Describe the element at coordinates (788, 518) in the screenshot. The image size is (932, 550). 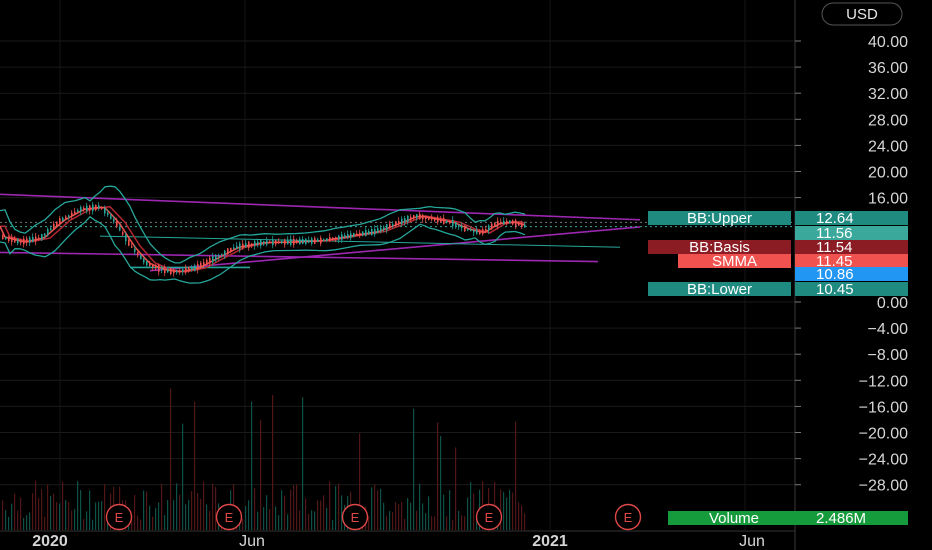
I see `volume-tag-box` at that location.